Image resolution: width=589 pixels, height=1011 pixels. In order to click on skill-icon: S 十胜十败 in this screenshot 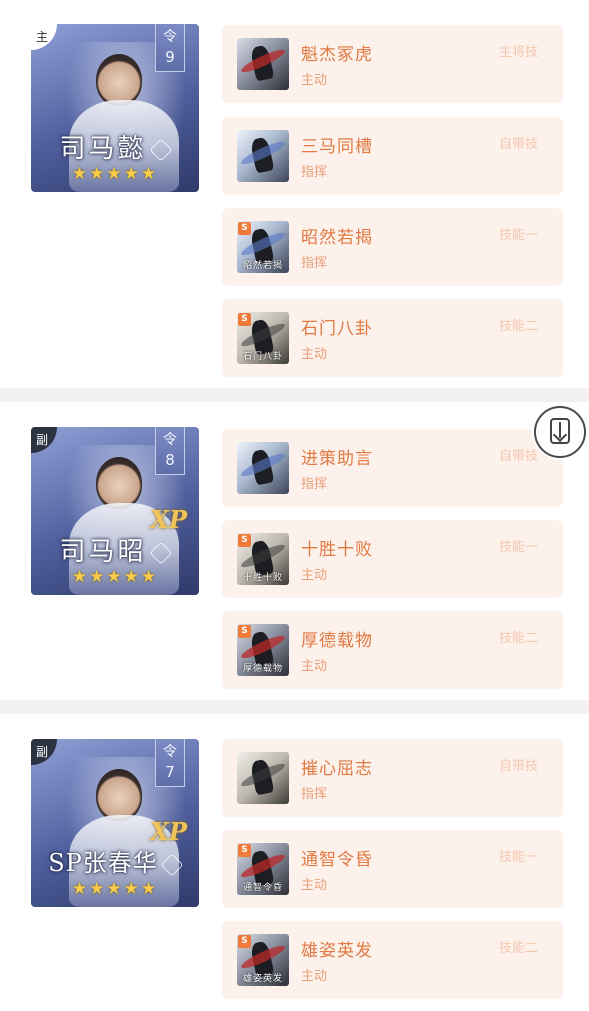, I will do `click(263, 559)`.